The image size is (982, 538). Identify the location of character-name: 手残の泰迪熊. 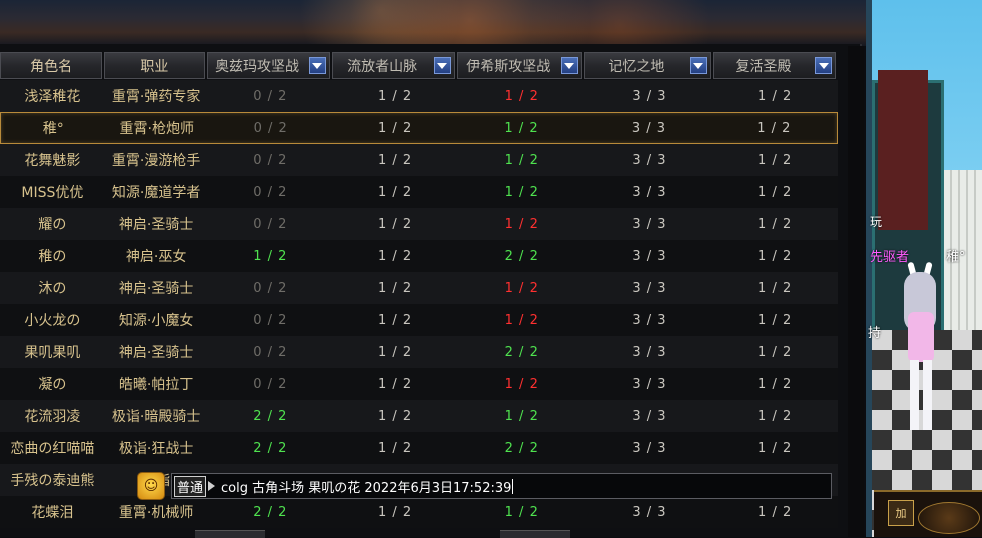
(52, 481).